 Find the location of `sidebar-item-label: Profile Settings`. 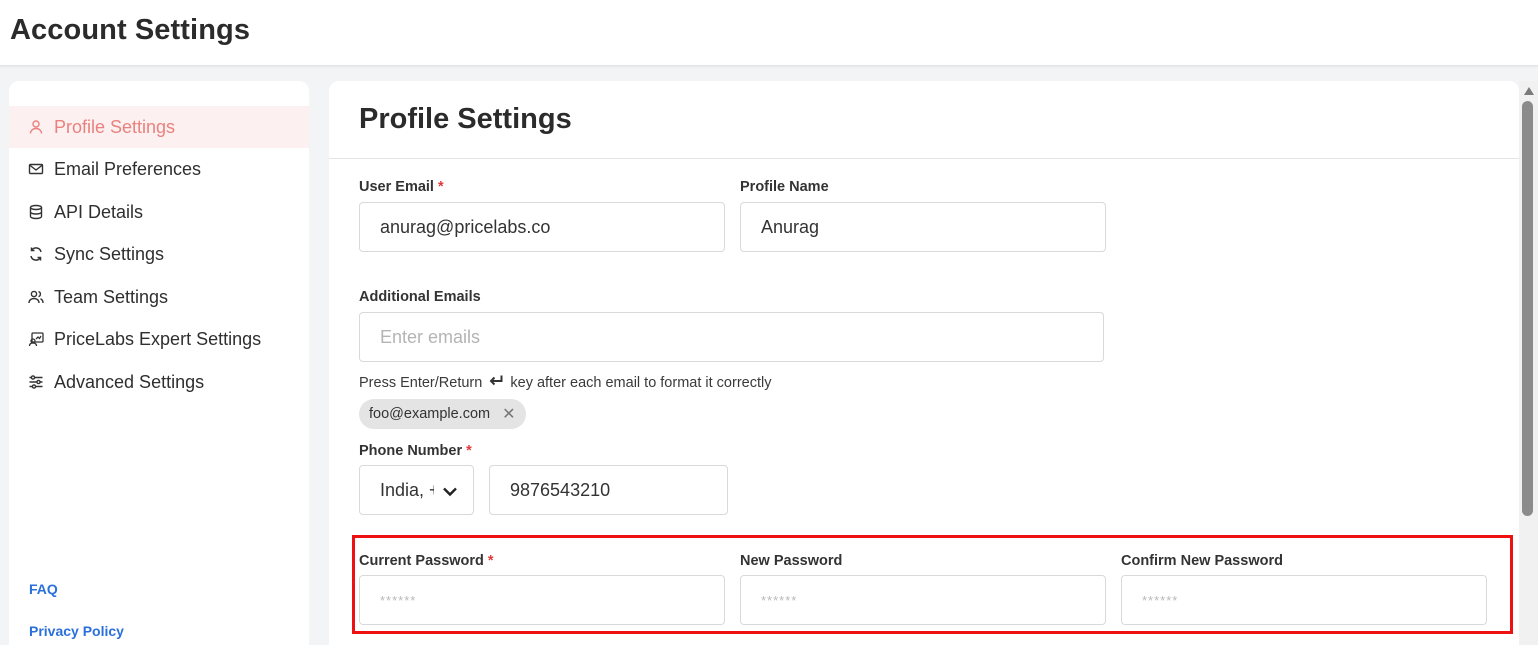

sidebar-item-label: Profile Settings is located at coordinates (115, 126).